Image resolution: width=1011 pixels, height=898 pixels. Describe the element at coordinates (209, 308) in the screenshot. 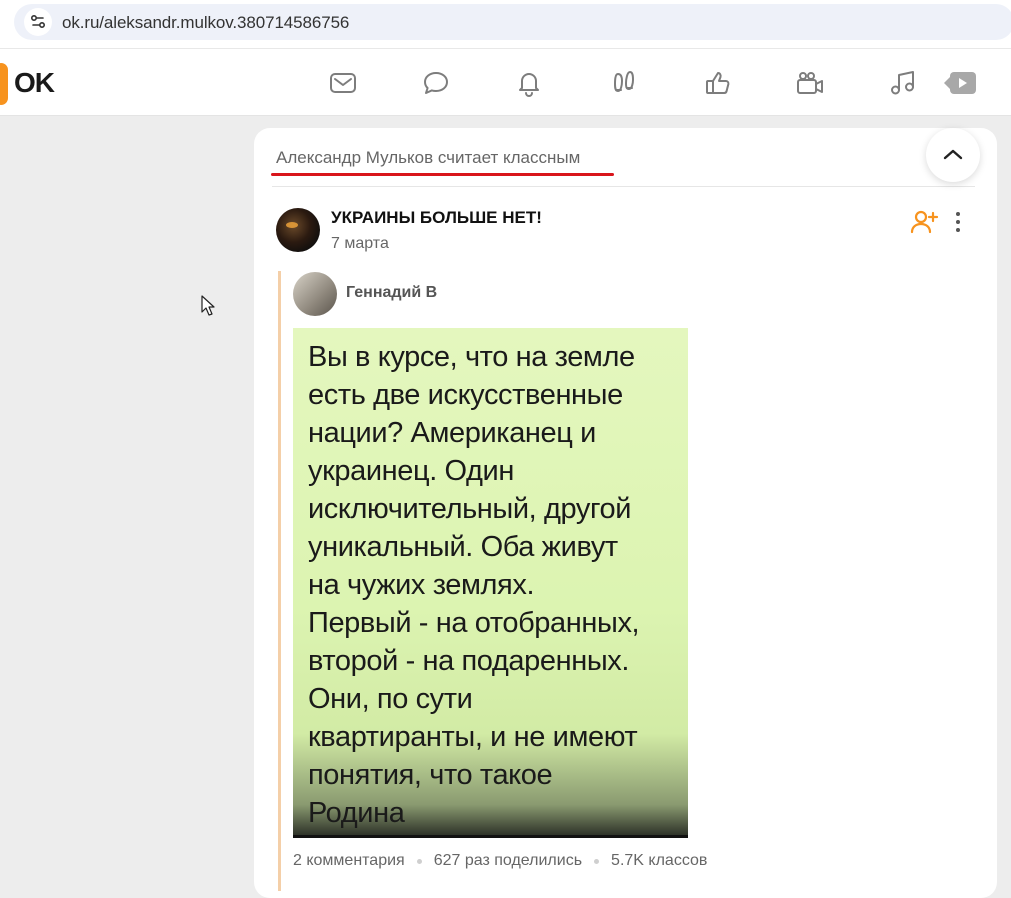

I see `mouse-cursor-icon` at that location.